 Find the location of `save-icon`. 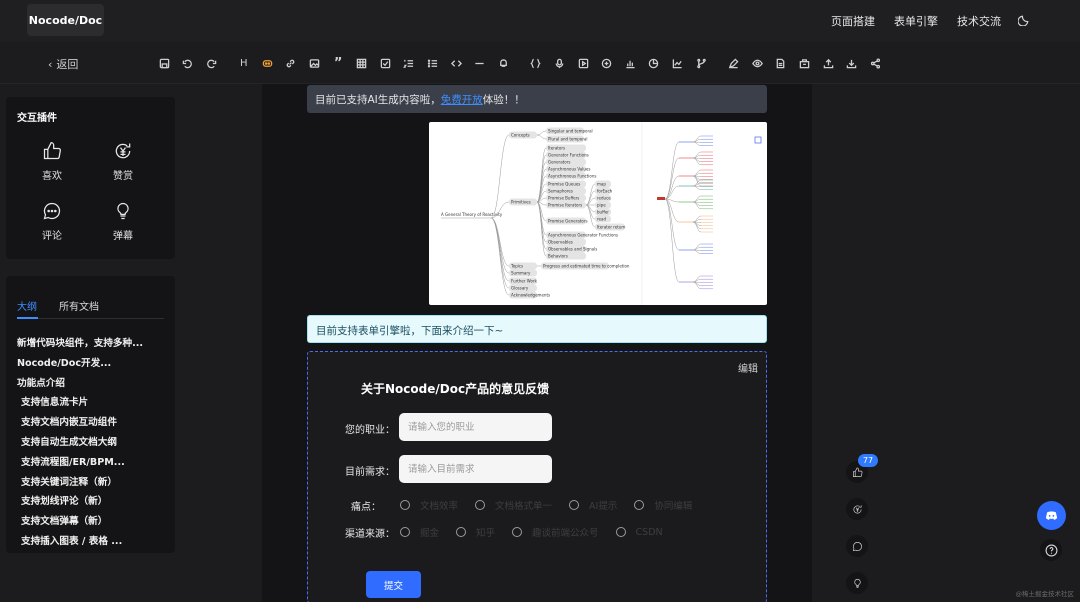

save-icon is located at coordinates (164, 63).